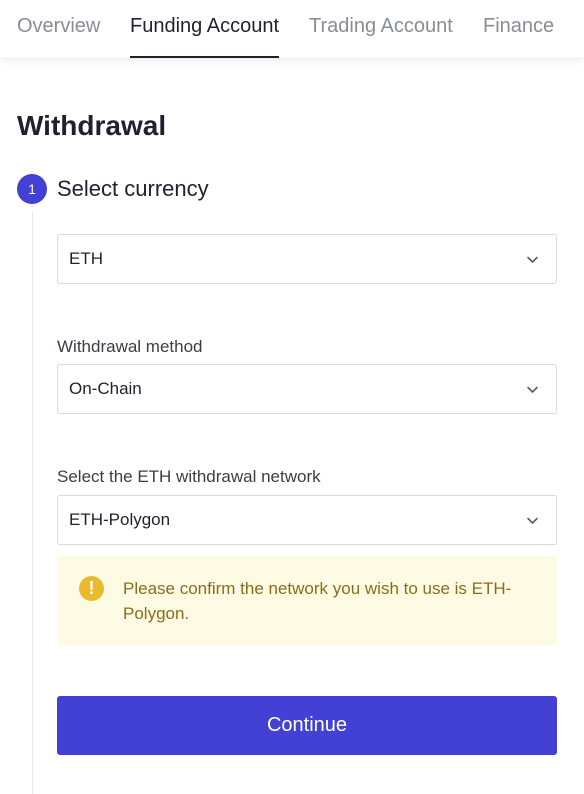 The height and width of the screenshot is (794, 584). I want to click on tab-funding-account: Funding Account, so click(204, 26).